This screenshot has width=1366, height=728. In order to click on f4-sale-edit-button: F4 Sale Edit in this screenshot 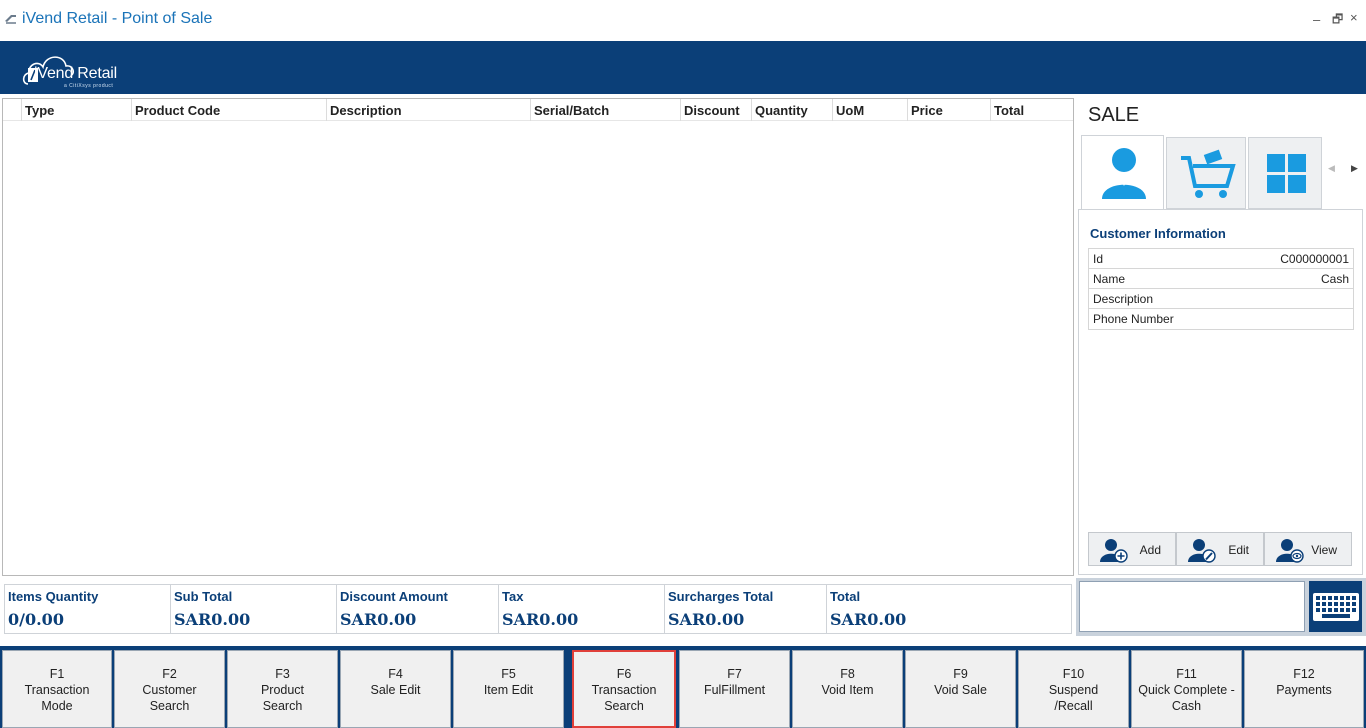, I will do `click(395, 689)`.